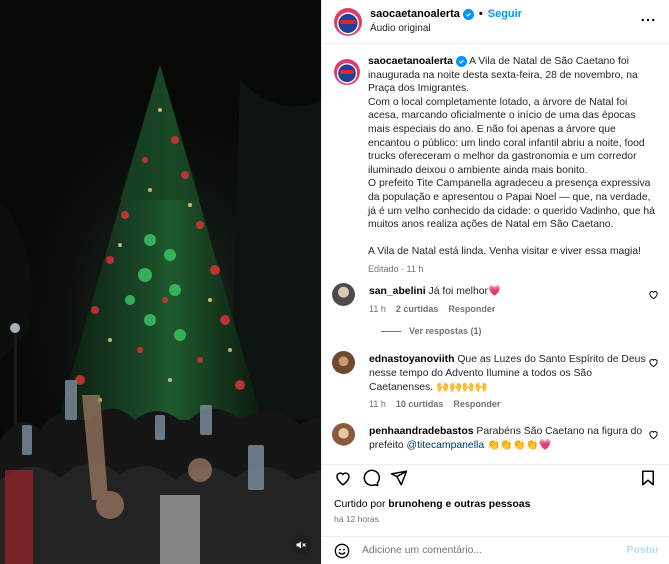  I want to click on mute-button, so click(301, 545).